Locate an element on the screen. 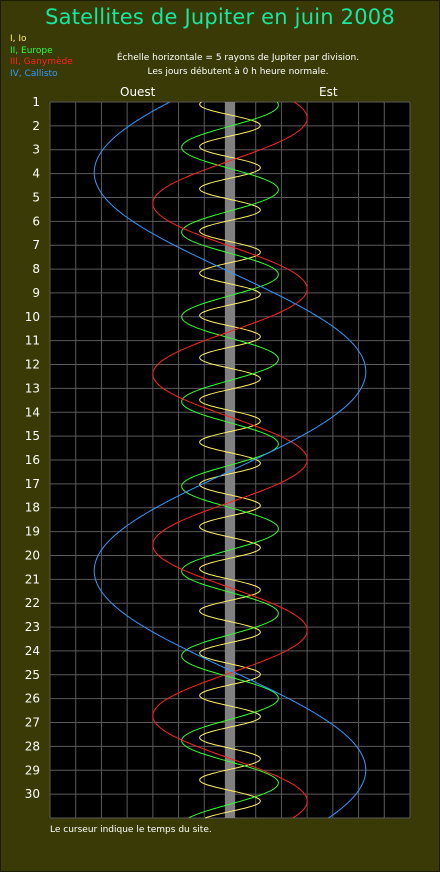 The height and width of the screenshot is (872, 440). y-tick-label: 26 is located at coordinates (32, 699).